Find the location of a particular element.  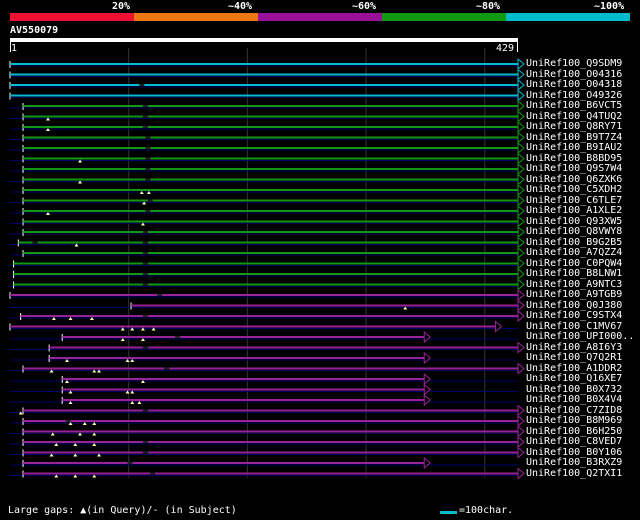

hit-label: UniRef100_Q93XW5 is located at coordinates (574, 221).